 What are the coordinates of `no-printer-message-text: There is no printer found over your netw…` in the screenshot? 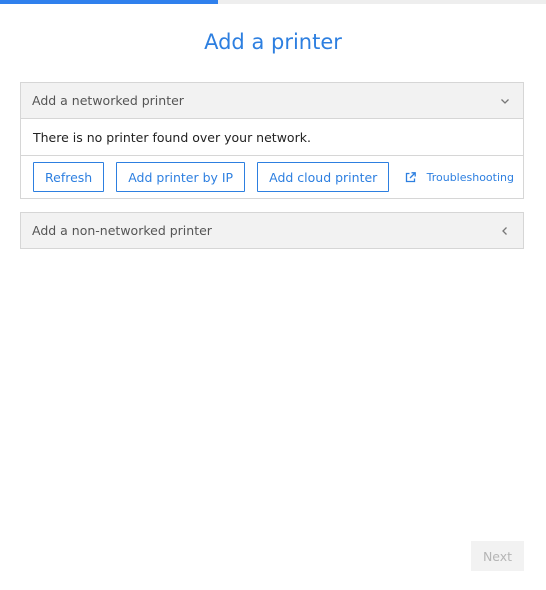 It's located at (172, 137).